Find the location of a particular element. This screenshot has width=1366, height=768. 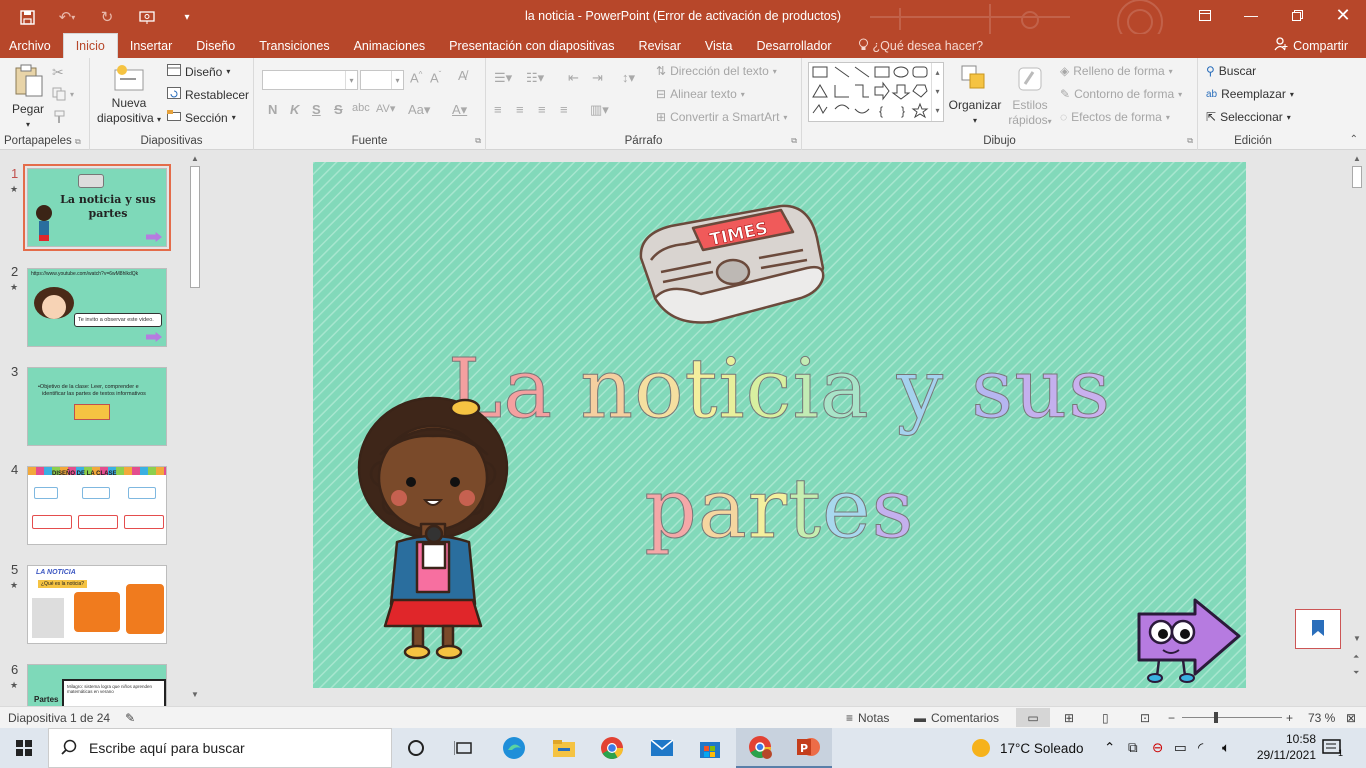

next-slide-icon: ⏷ is located at coordinates (1356, 673).